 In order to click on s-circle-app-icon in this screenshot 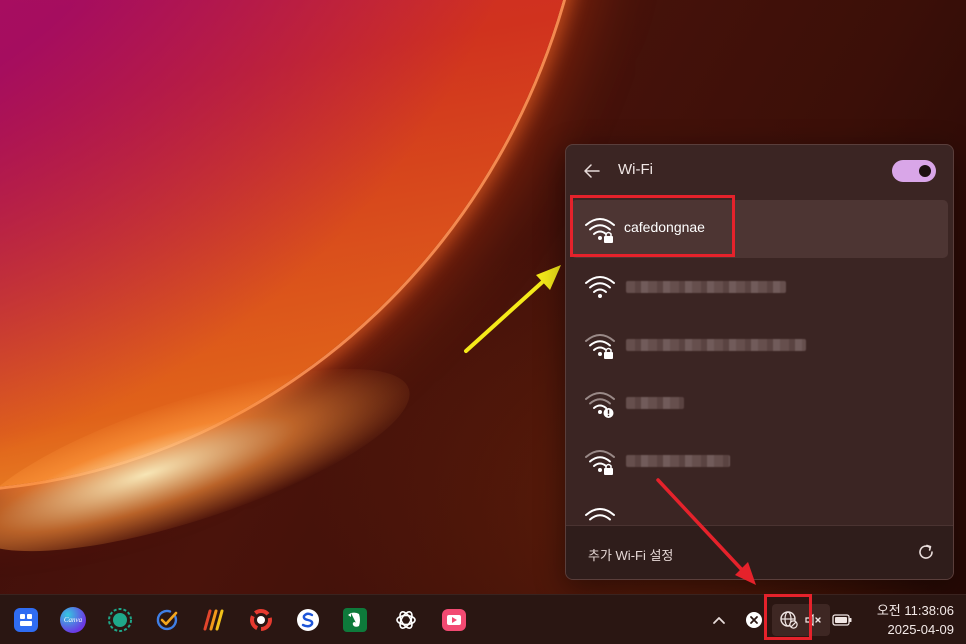, I will do `click(308, 620)`.